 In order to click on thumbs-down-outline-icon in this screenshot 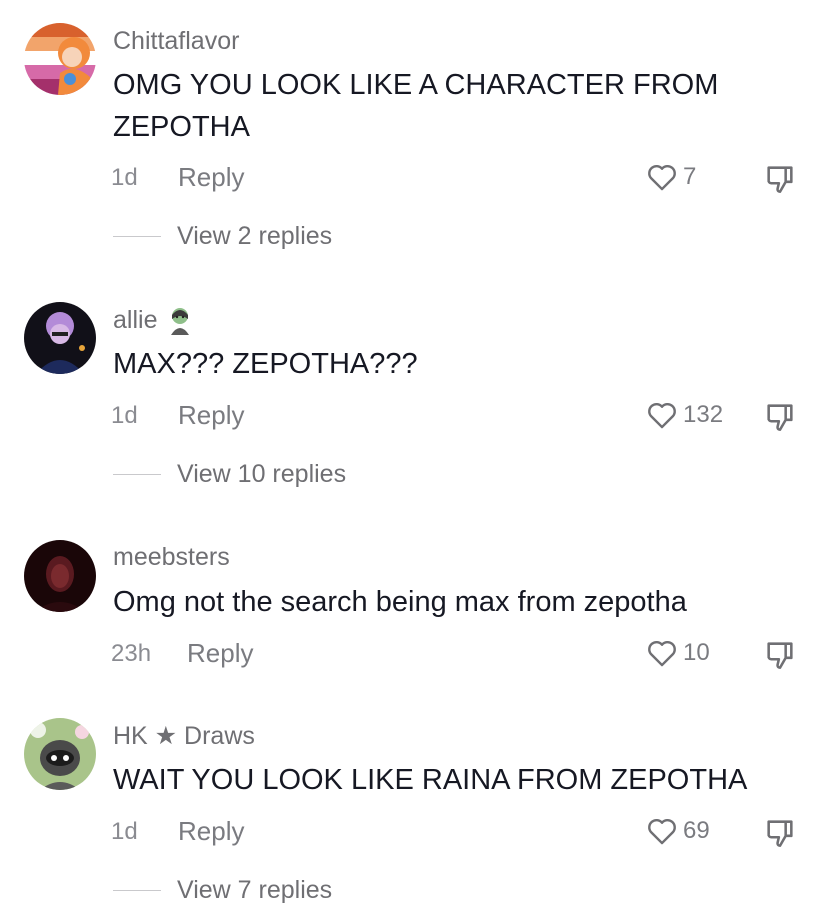, I will do `click(780, 834)`.